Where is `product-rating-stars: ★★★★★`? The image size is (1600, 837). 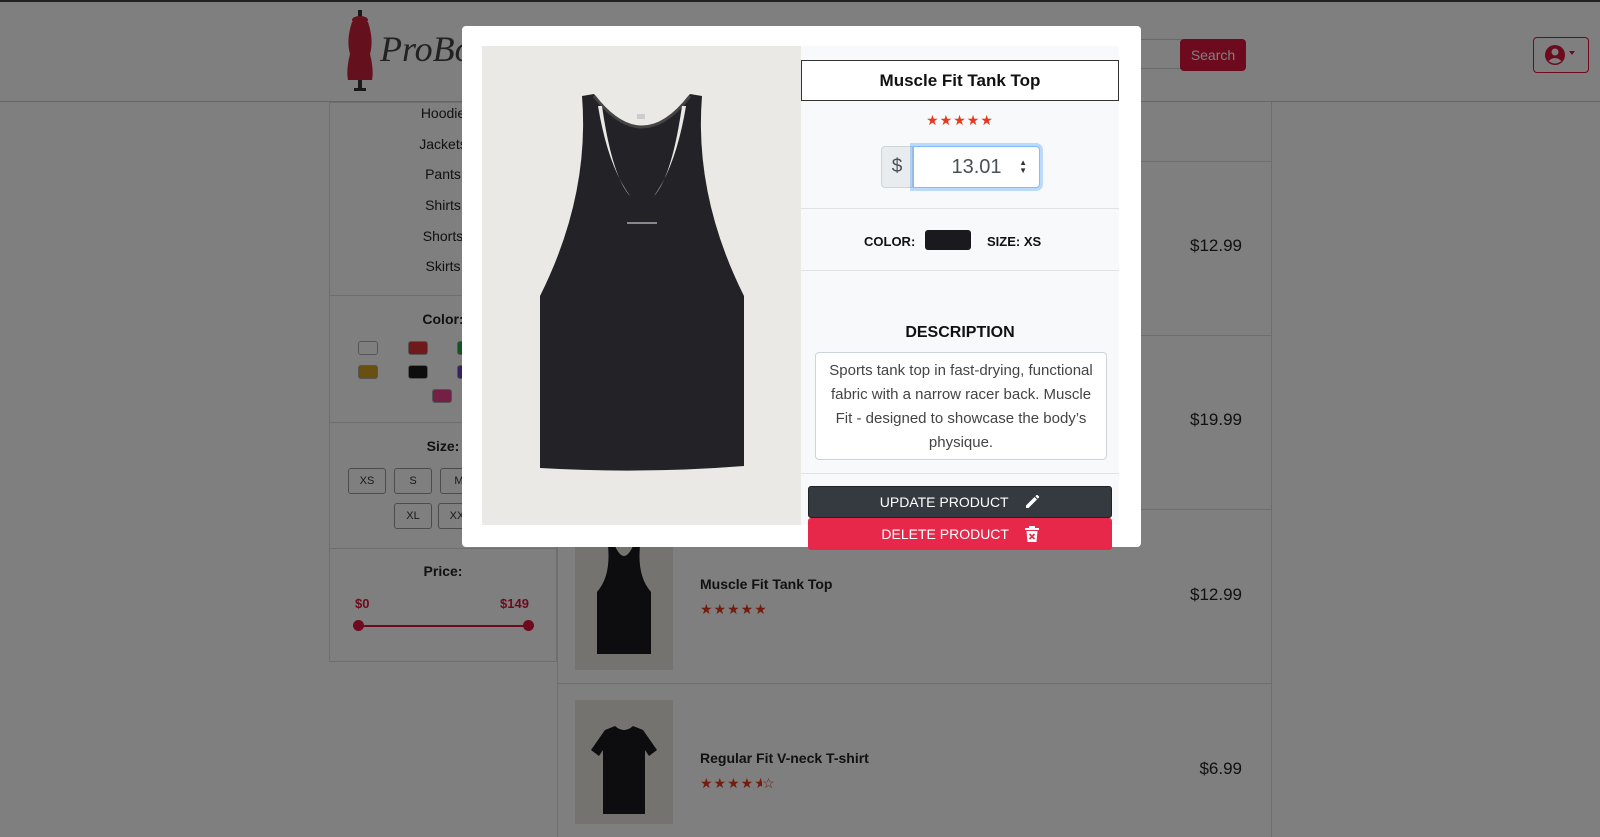
product-rating-stars: ★★★★★ is located at coordinates (960, 120).